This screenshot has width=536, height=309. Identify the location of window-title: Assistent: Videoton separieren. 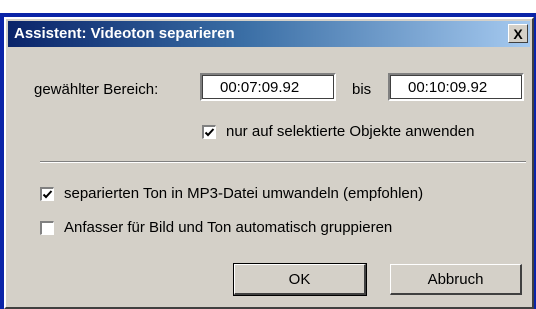
(124, 33).